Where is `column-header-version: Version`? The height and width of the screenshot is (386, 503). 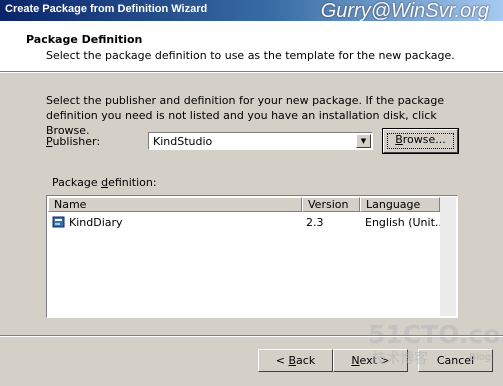 column-header-version: Version is located at coordinates (331, 204).